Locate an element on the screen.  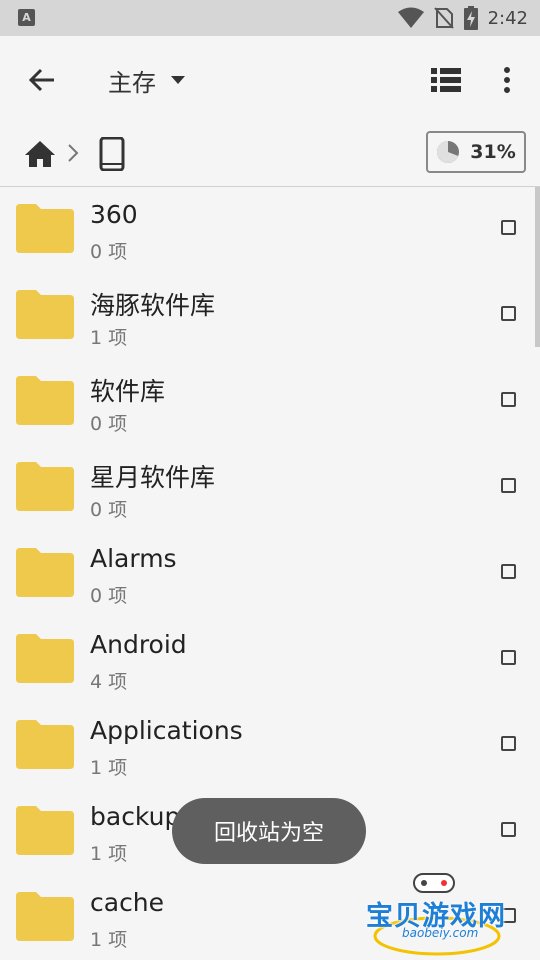
file-name: Alarms is located at coordinates (133, 558).